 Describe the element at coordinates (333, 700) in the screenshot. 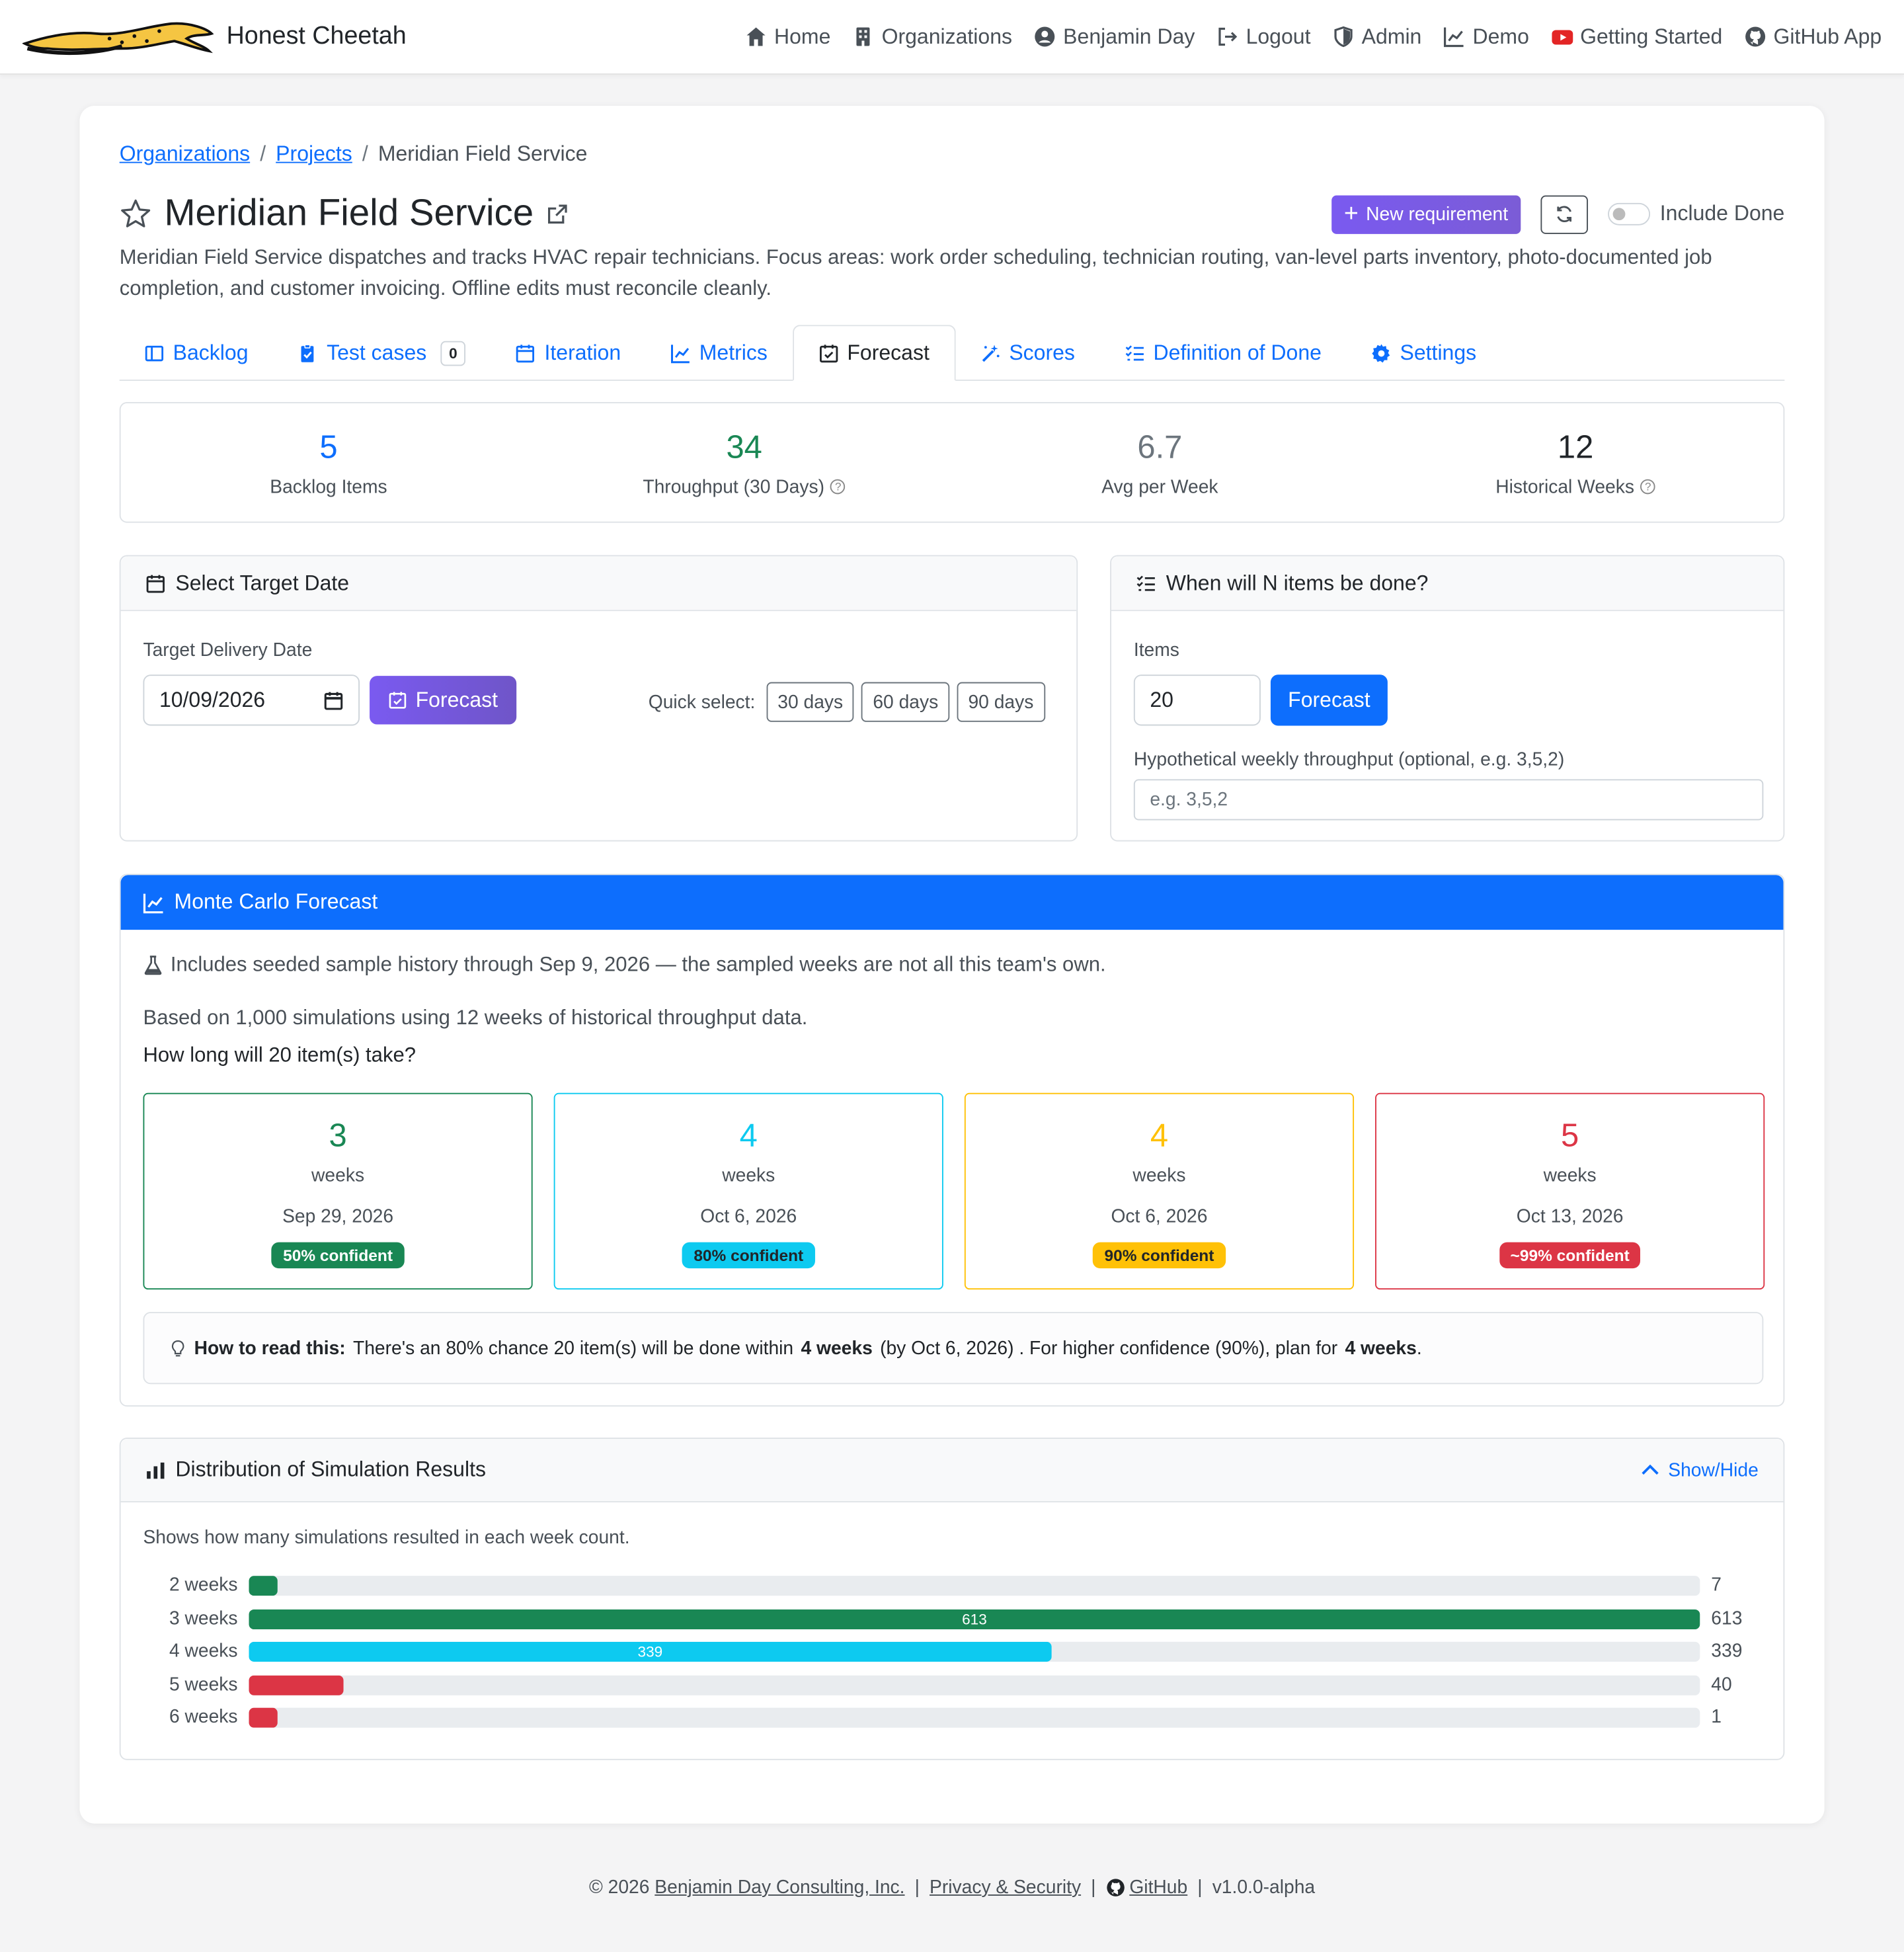

I see `calendar-picker-icon` at that location.